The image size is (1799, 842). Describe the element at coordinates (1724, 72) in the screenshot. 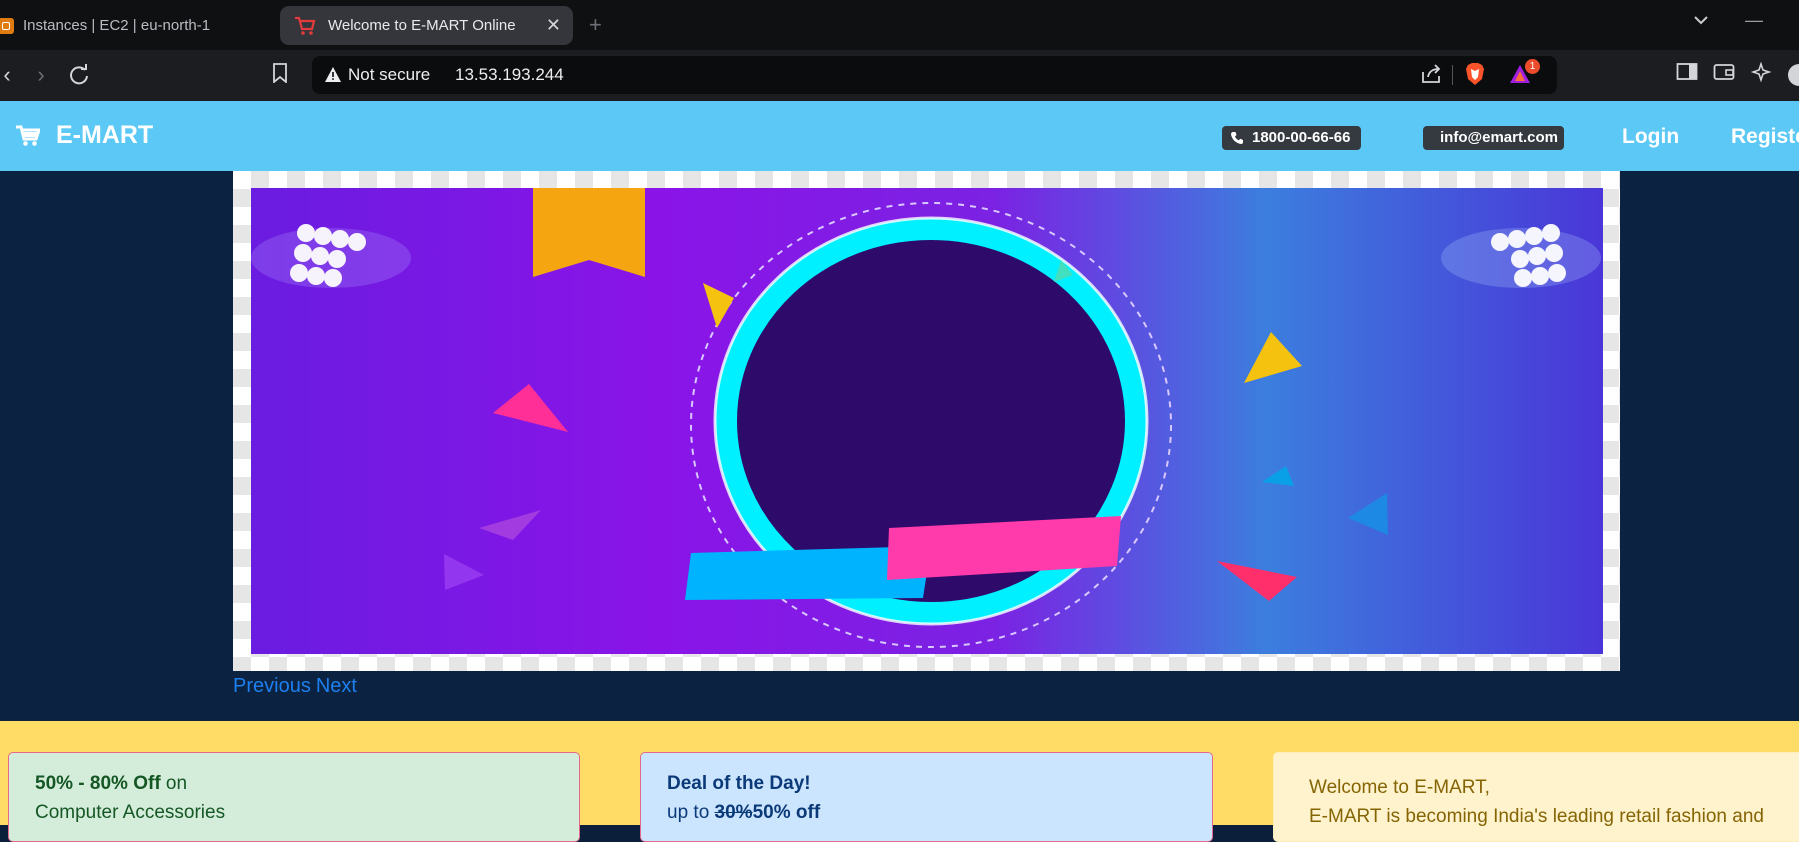

I see `wallet-icon` at that location.